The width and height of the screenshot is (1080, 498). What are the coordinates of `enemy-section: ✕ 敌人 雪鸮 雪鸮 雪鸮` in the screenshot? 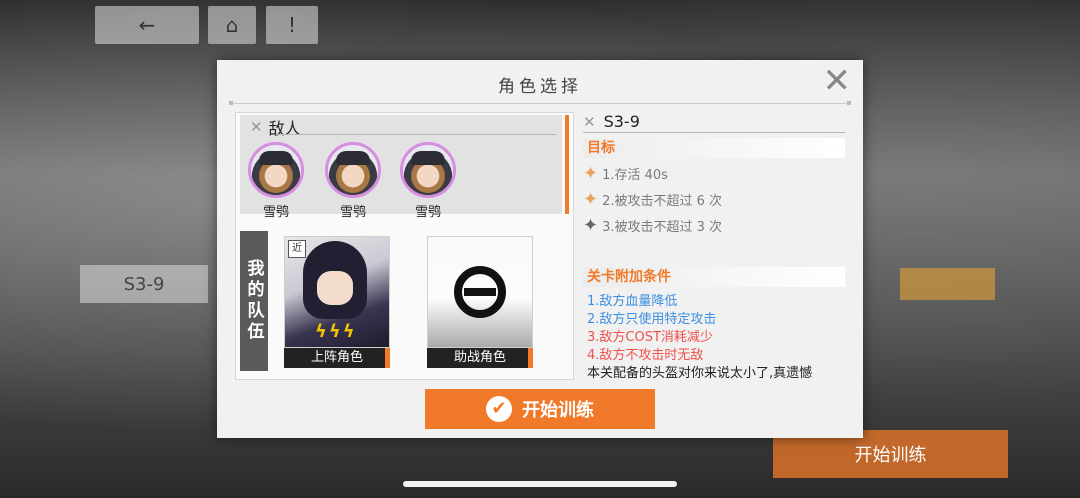 It's located at (401, 167).